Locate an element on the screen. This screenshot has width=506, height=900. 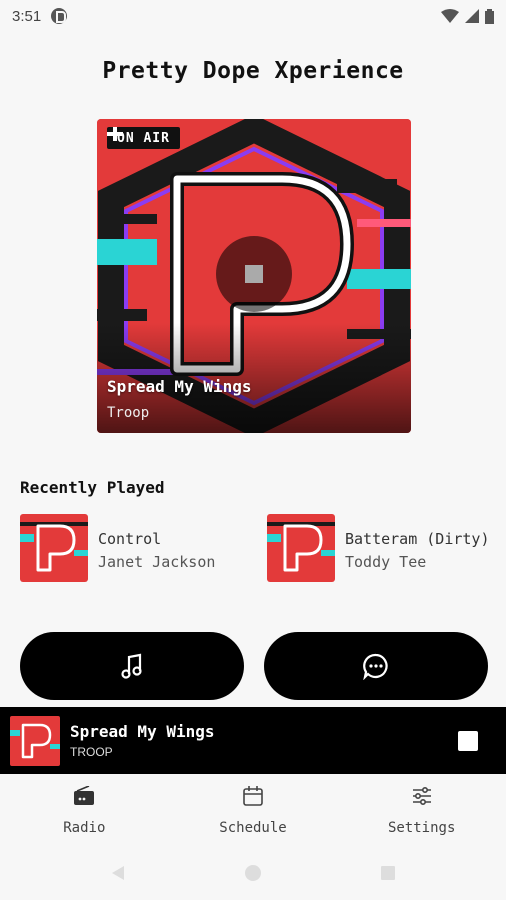
recent-item-artist: Toddy Tee is located at coordinates (386, 562).